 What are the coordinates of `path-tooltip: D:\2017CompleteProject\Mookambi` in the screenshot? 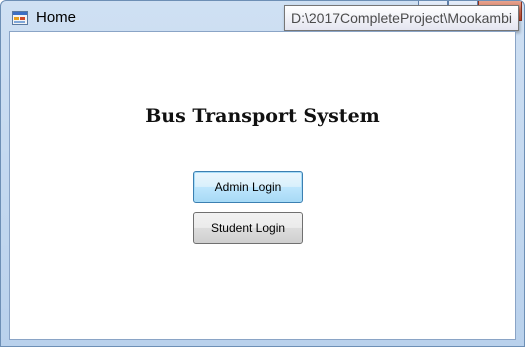 It's located at (401, 18).